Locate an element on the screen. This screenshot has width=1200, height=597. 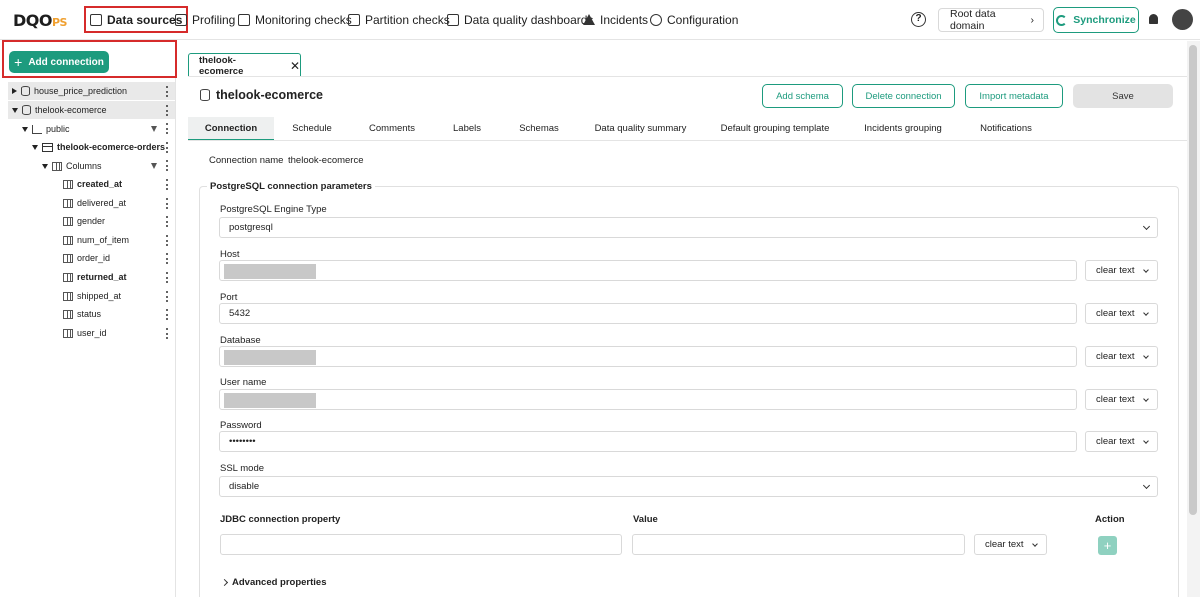
columns-icon is located at coordinates (57, 166).